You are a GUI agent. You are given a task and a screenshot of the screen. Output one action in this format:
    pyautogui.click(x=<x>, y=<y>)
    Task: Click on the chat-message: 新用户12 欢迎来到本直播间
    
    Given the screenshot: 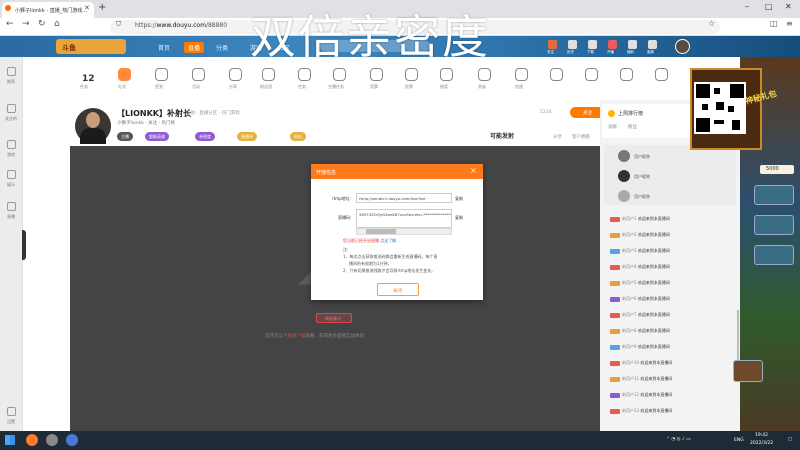 What is the action you would take?
    pyautogui.click(x=641, y=395)
    